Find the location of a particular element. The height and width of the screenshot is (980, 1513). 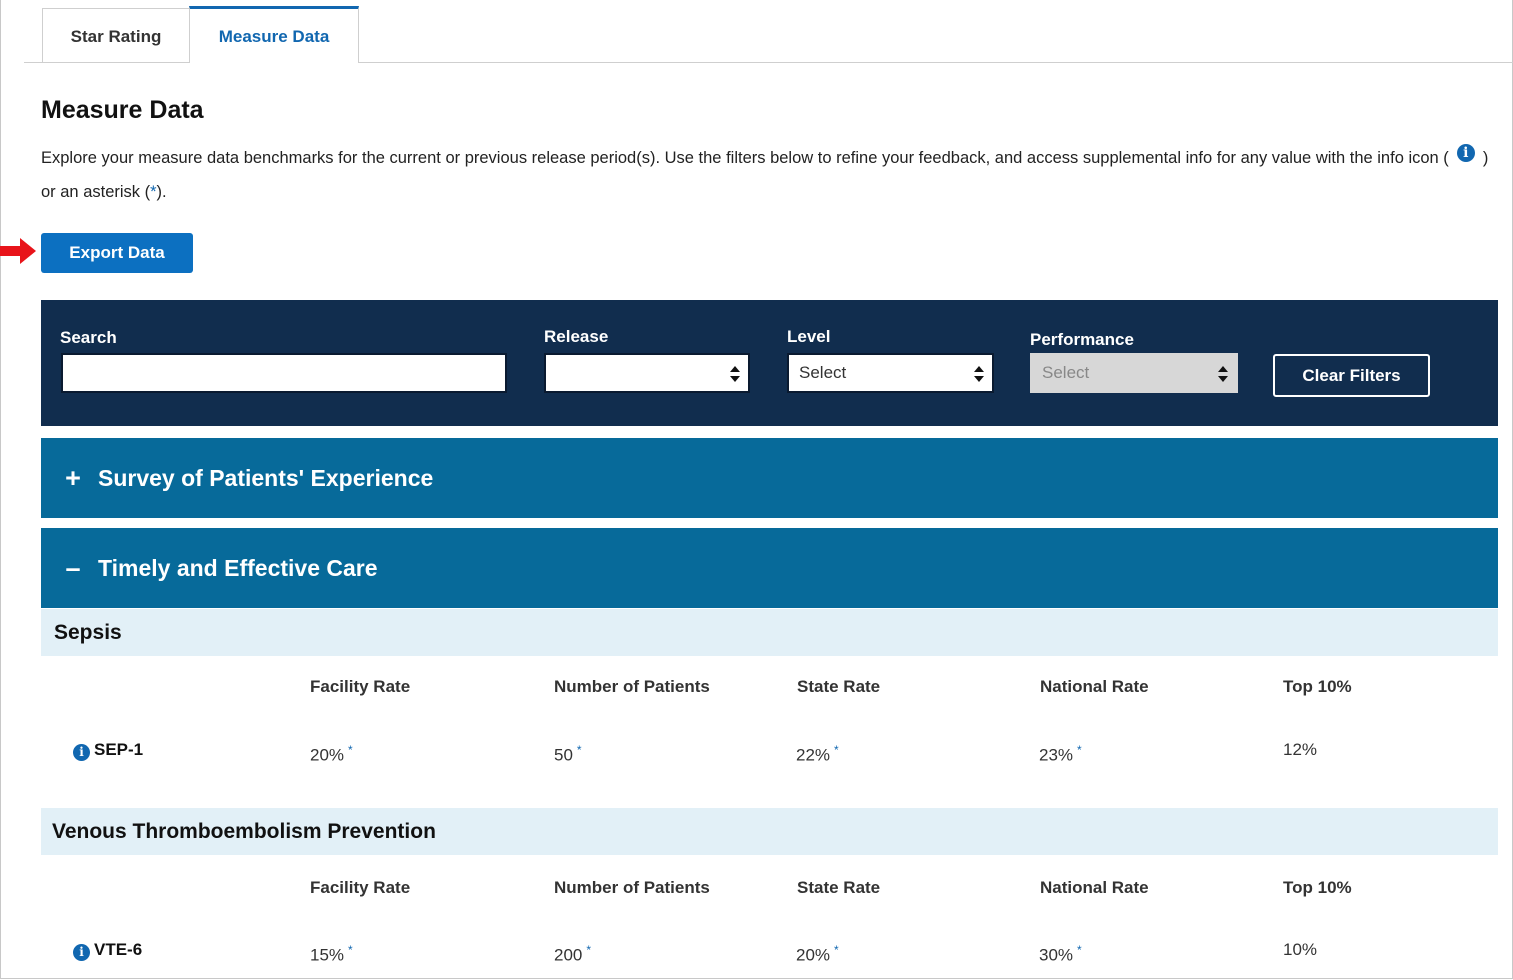

intro-text-part3: ). is located at coordinates (161, 192).